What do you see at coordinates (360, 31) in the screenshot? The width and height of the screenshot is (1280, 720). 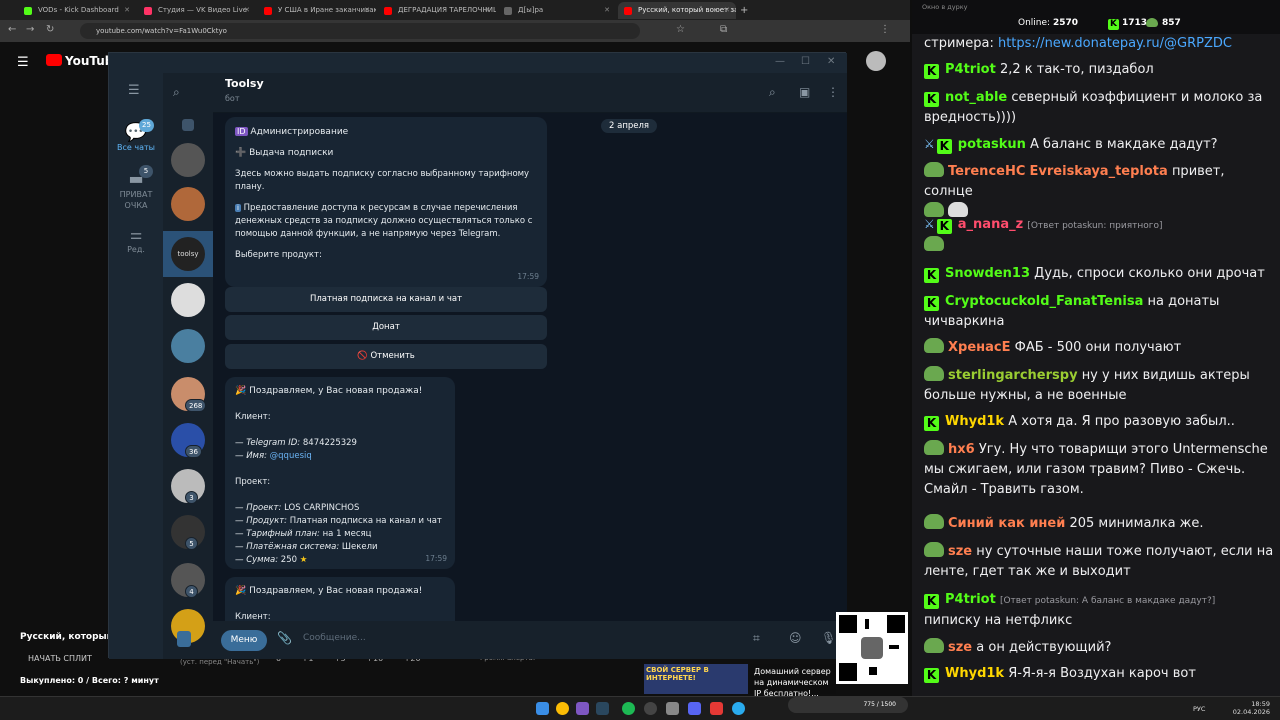 I see `url-field: youtube.com/watch?v=Fa1Wu0Cktyo` at bounding box center [360, 31].